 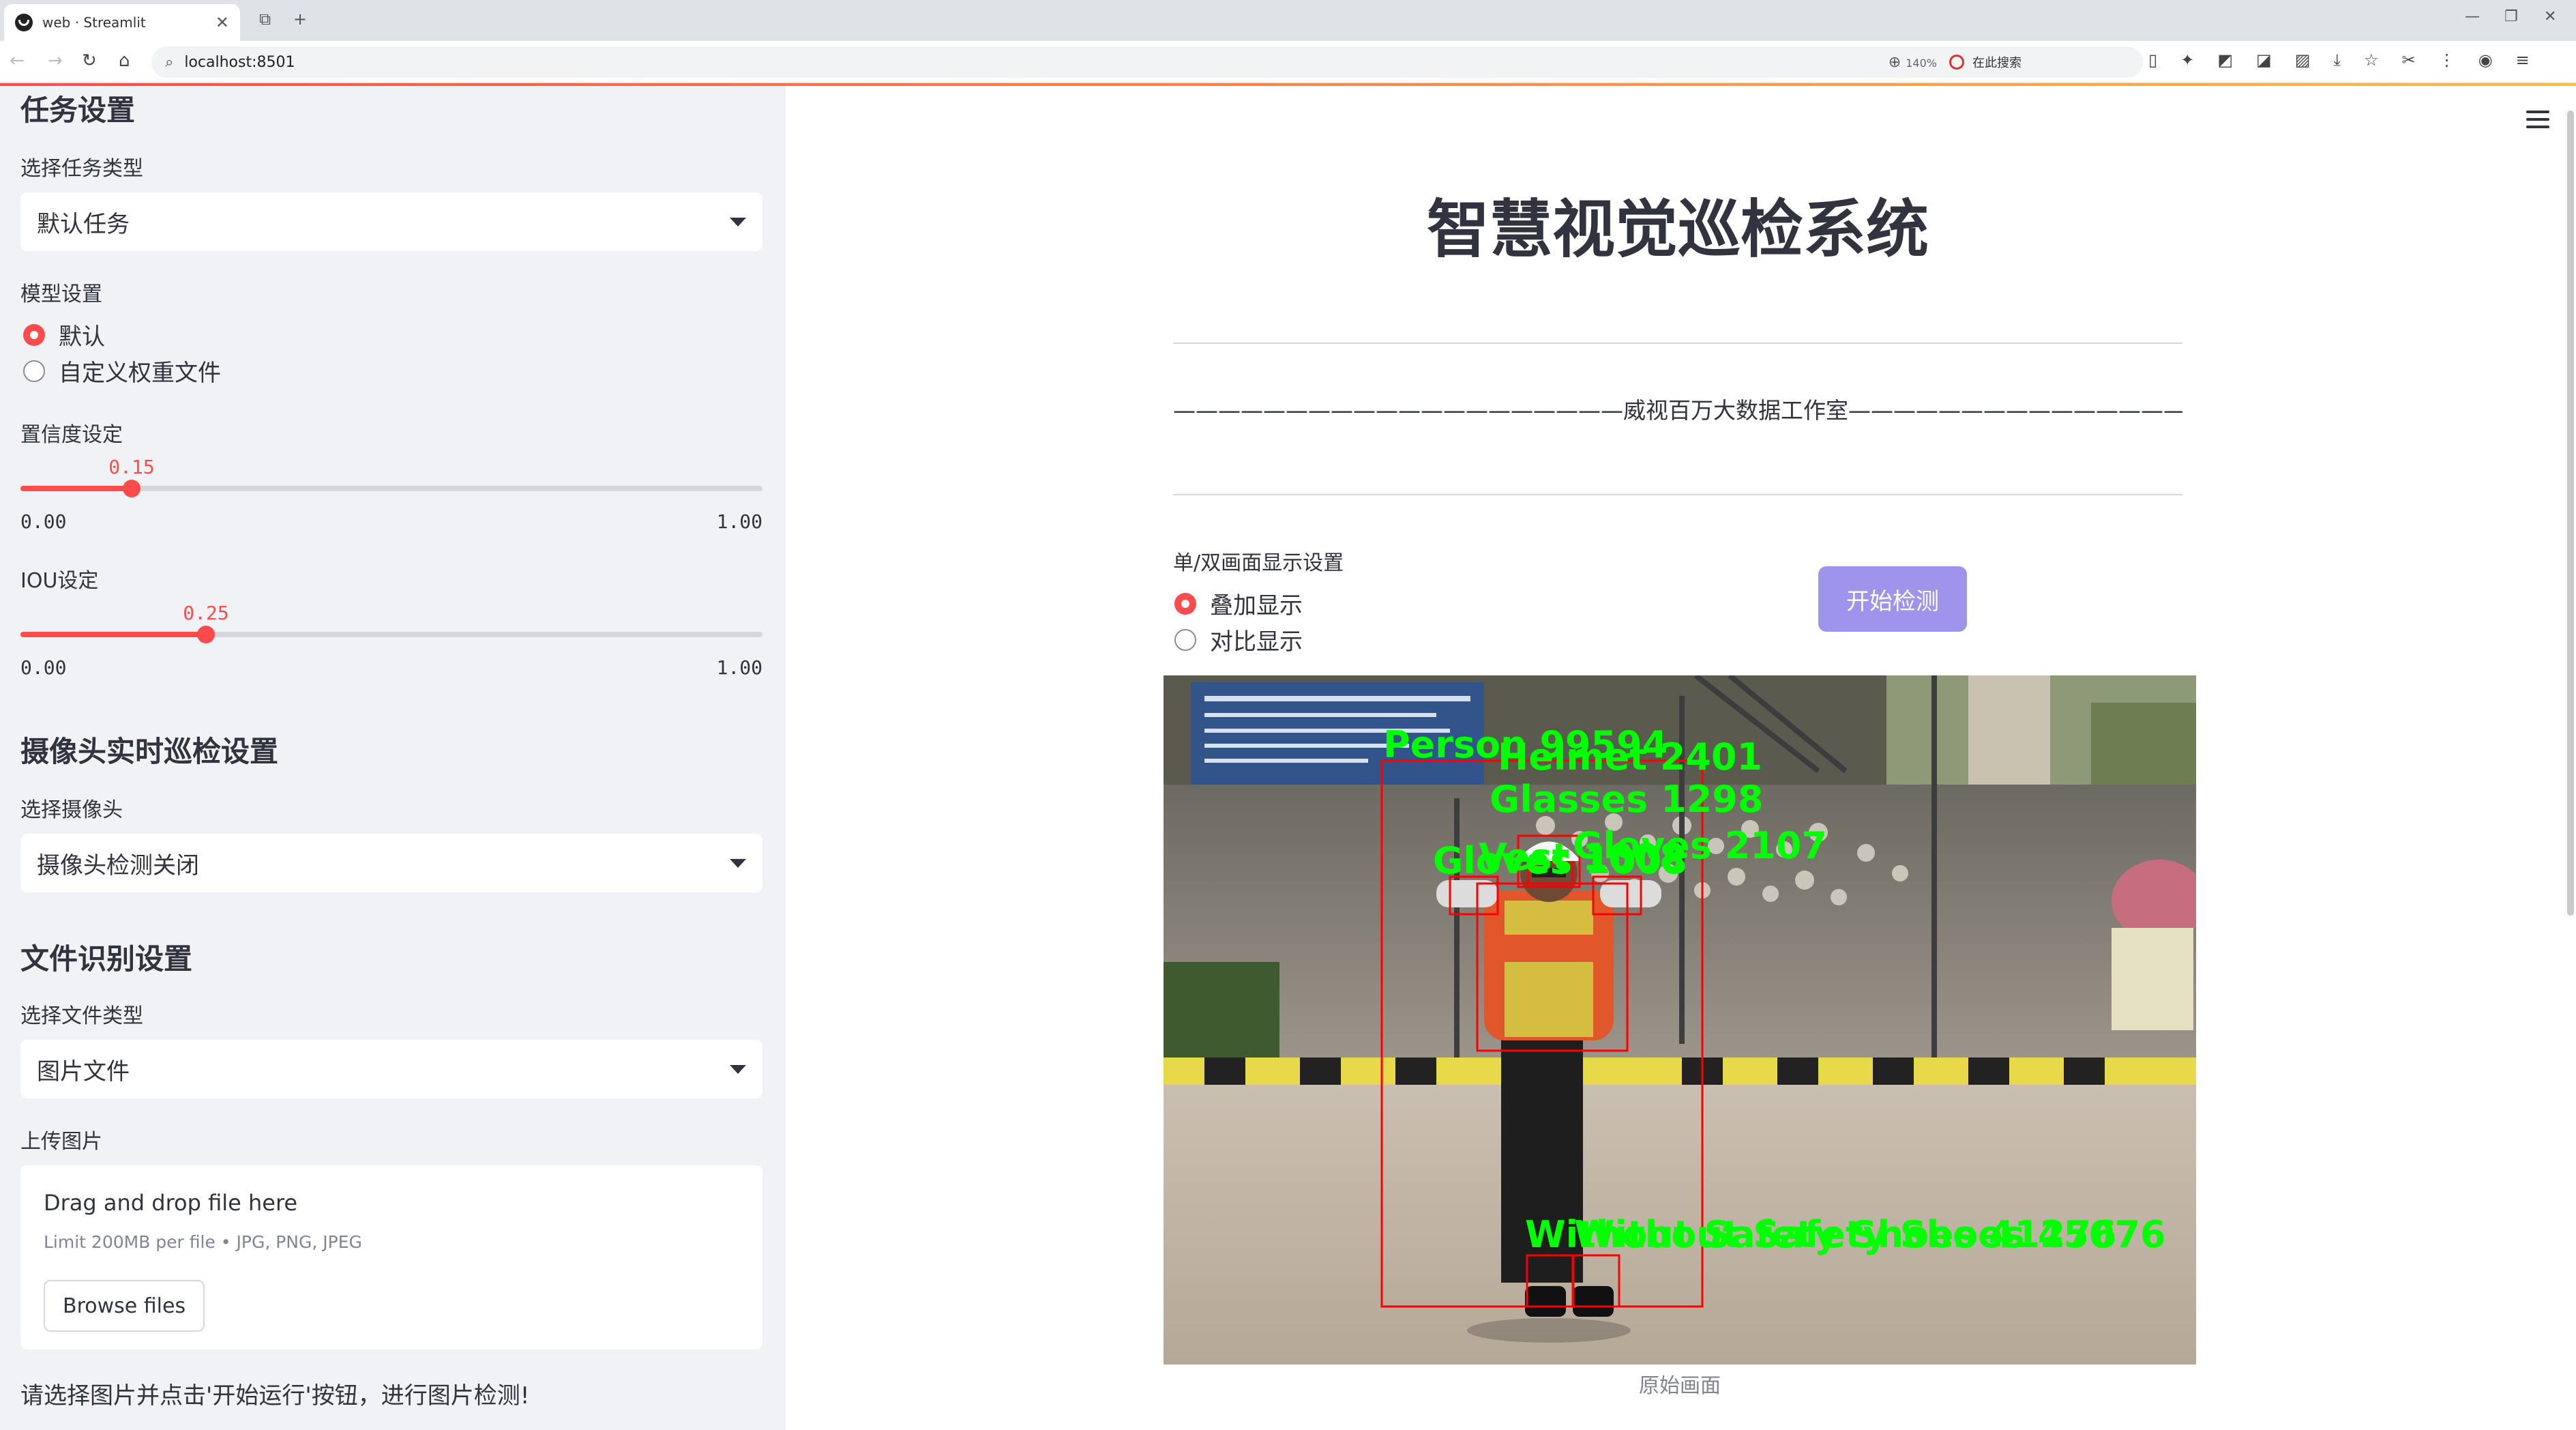 What do you see at coordinates (71, 435) in the screenshot?
I see `confidence-label: 置信度设定` at bounding box center [71, 435].